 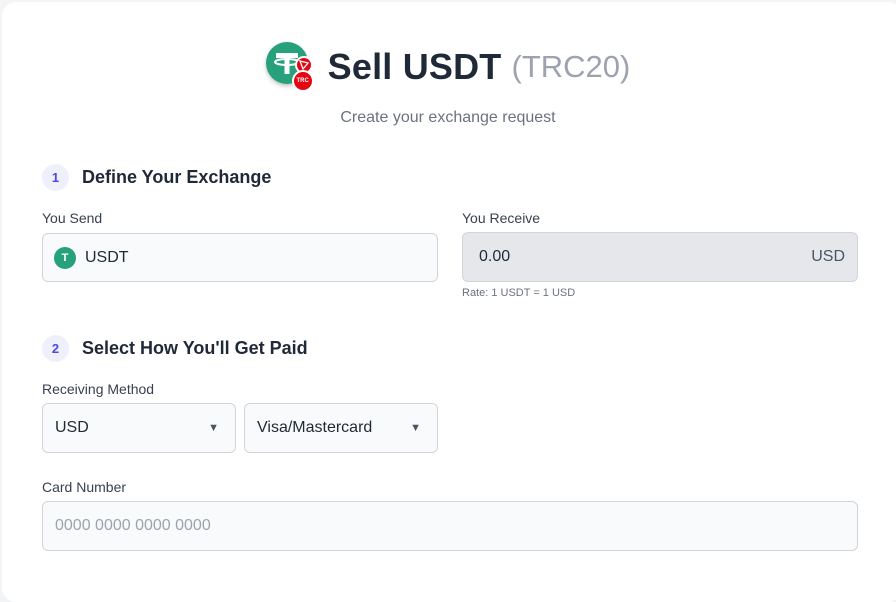 I want to click on page-title: Sell USDT, so click(x=414, y=66).